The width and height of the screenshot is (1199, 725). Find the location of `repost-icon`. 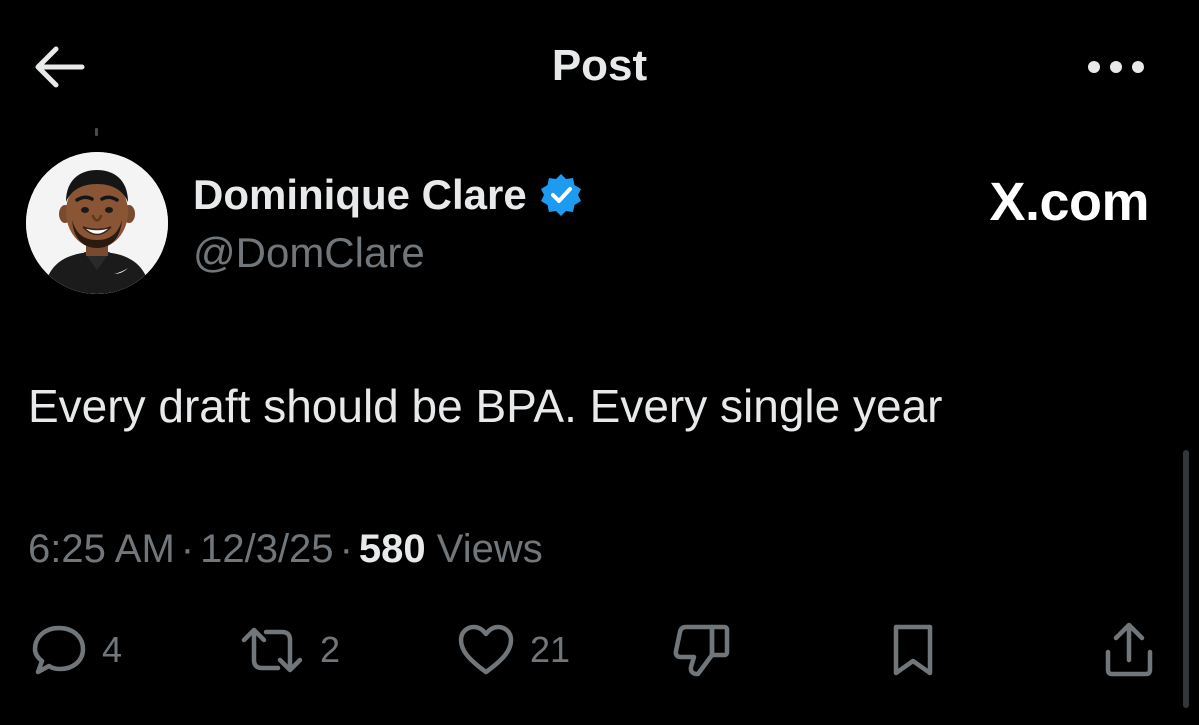

repost-icon is located at coordinates (272, 650).